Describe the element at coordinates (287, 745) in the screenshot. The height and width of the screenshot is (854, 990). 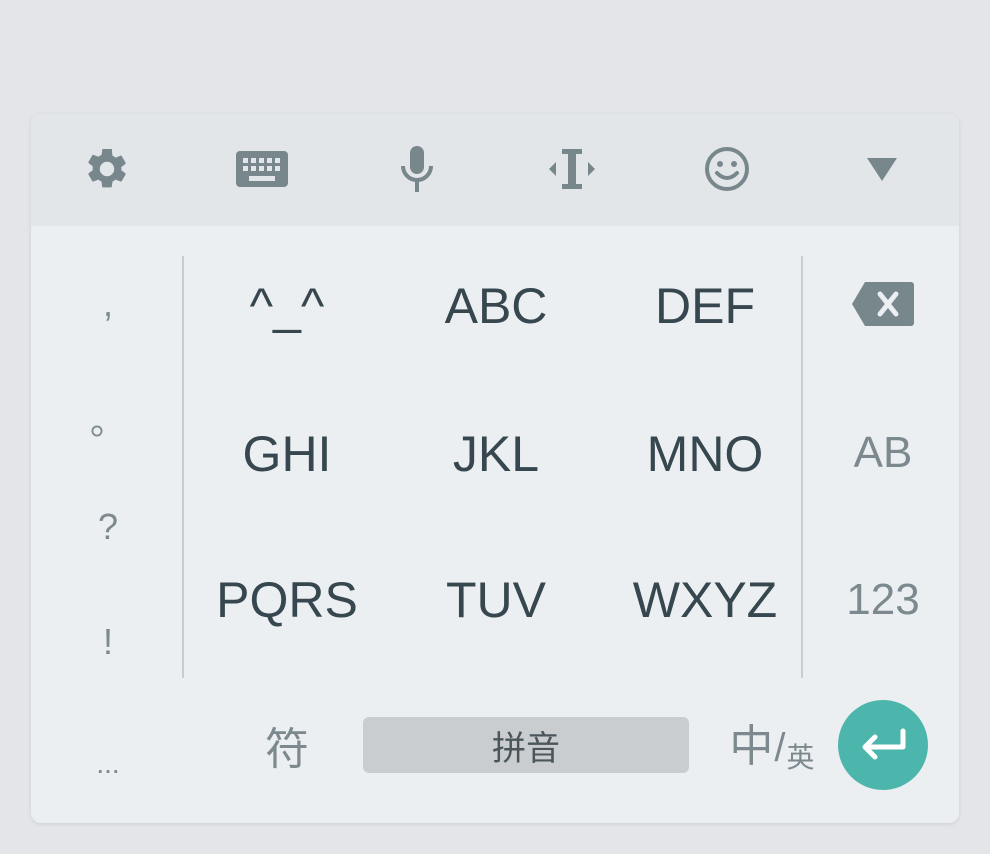
I see `symbols-key: 符` at that location.